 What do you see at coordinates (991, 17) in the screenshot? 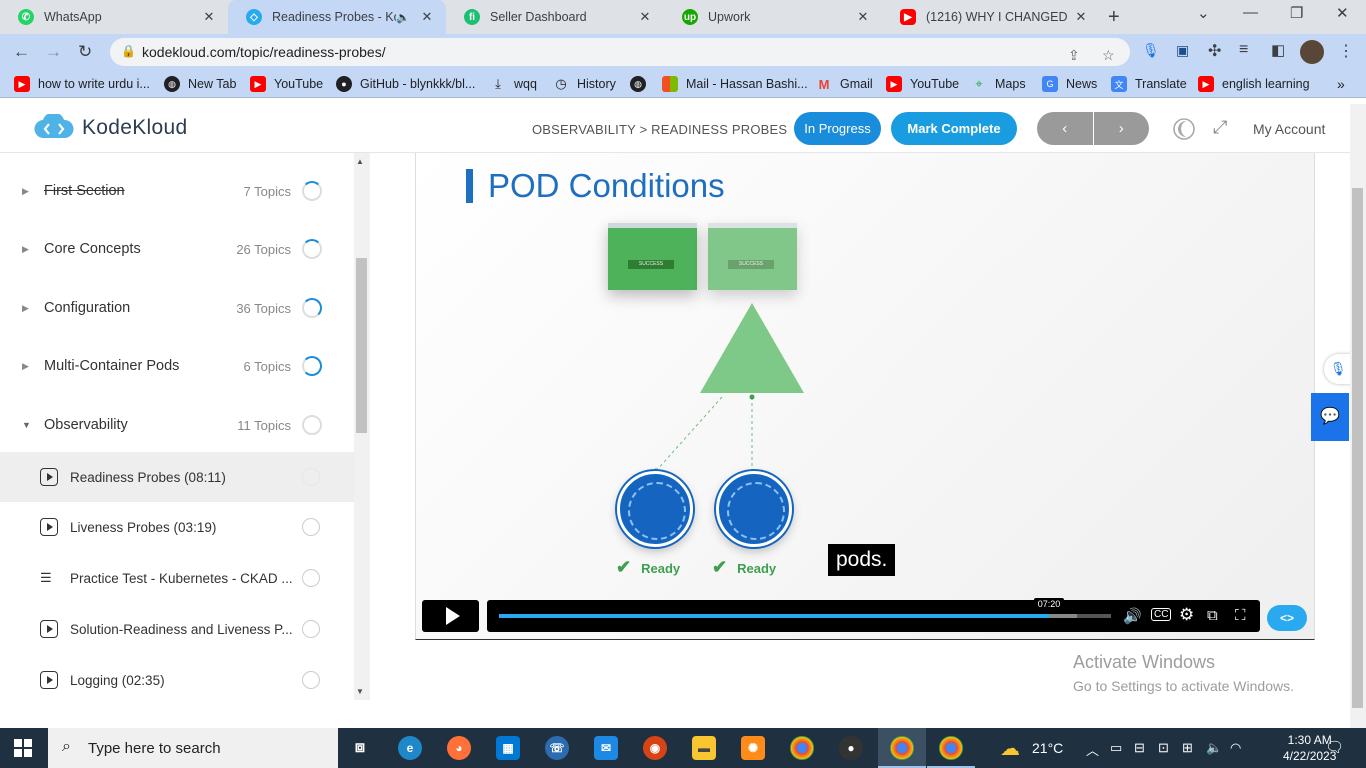
I see `tab-youtube: ▶ (1216) WHY I CHANGED MY ✕` at bounding box center [991, 17].